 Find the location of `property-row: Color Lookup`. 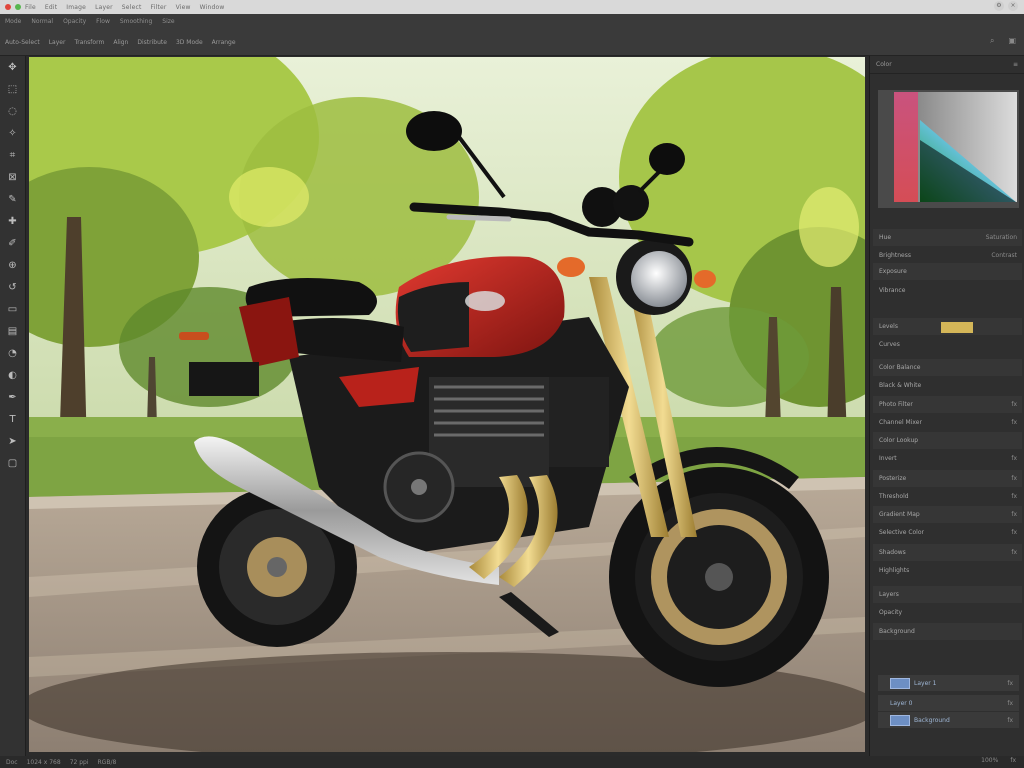

property-row: Color Lookup is located at coordinates (947, 440).